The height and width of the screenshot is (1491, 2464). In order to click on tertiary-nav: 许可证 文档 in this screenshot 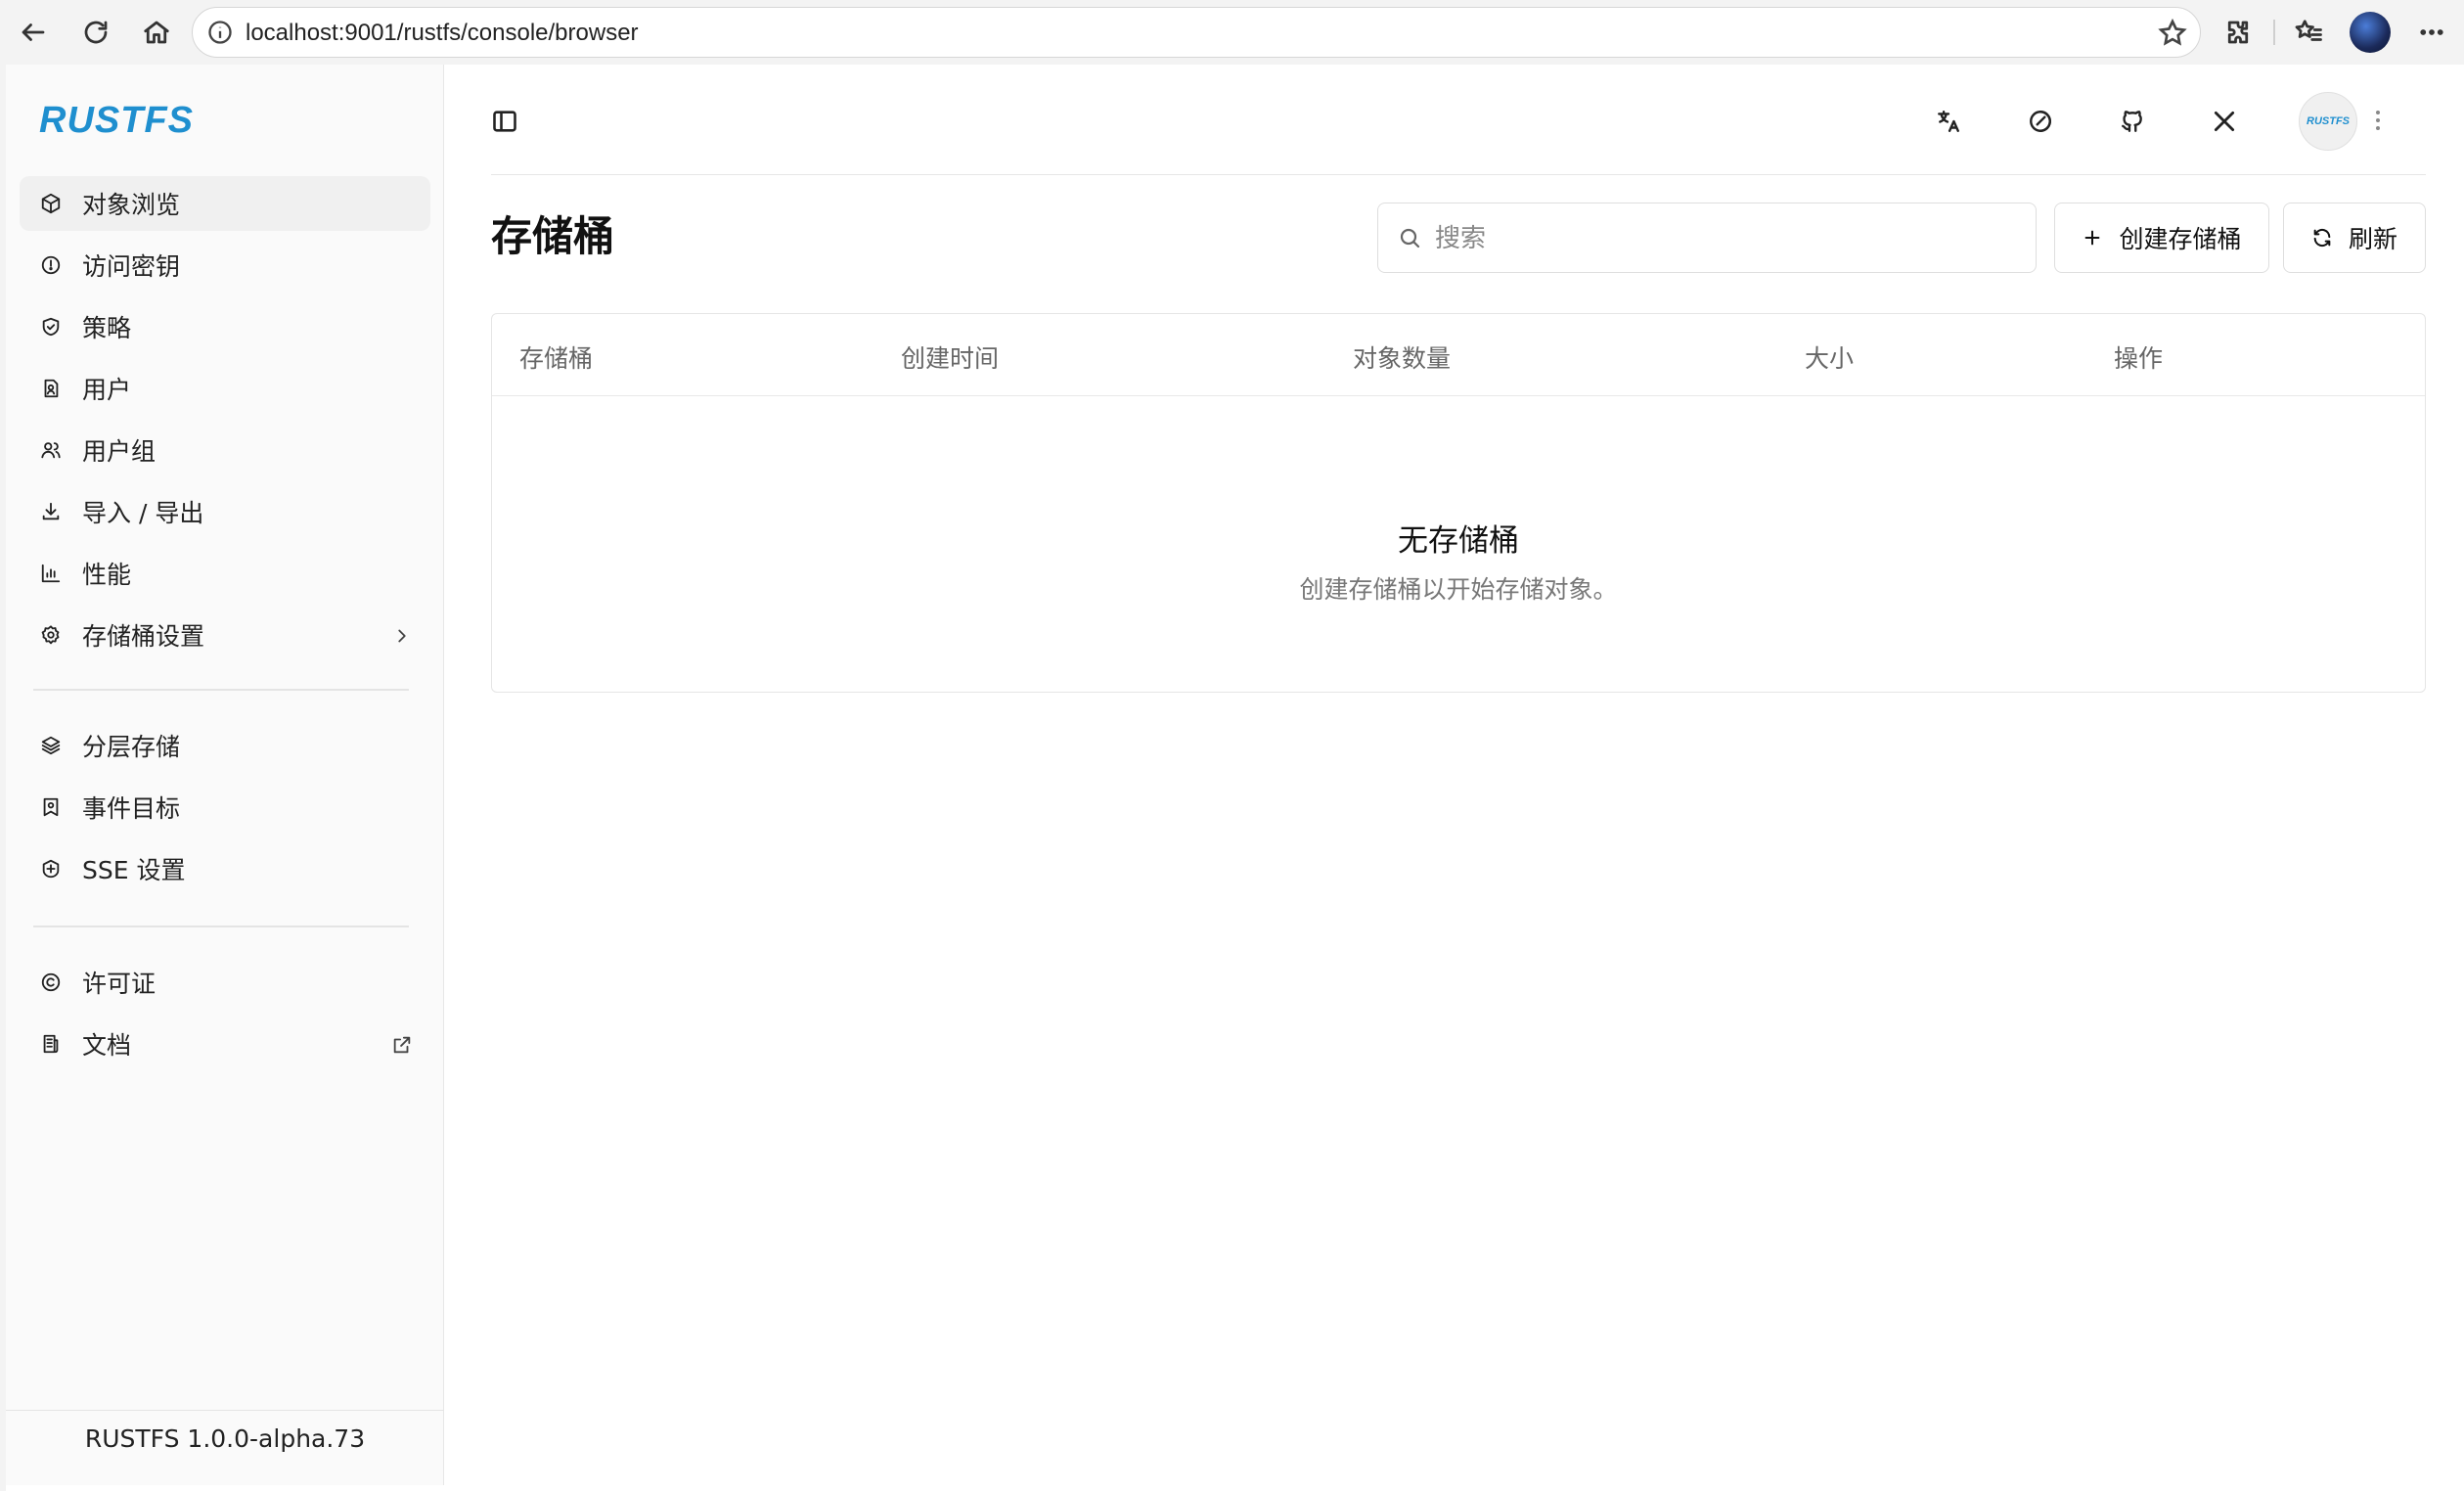, I will do `click(225, 1017)`.